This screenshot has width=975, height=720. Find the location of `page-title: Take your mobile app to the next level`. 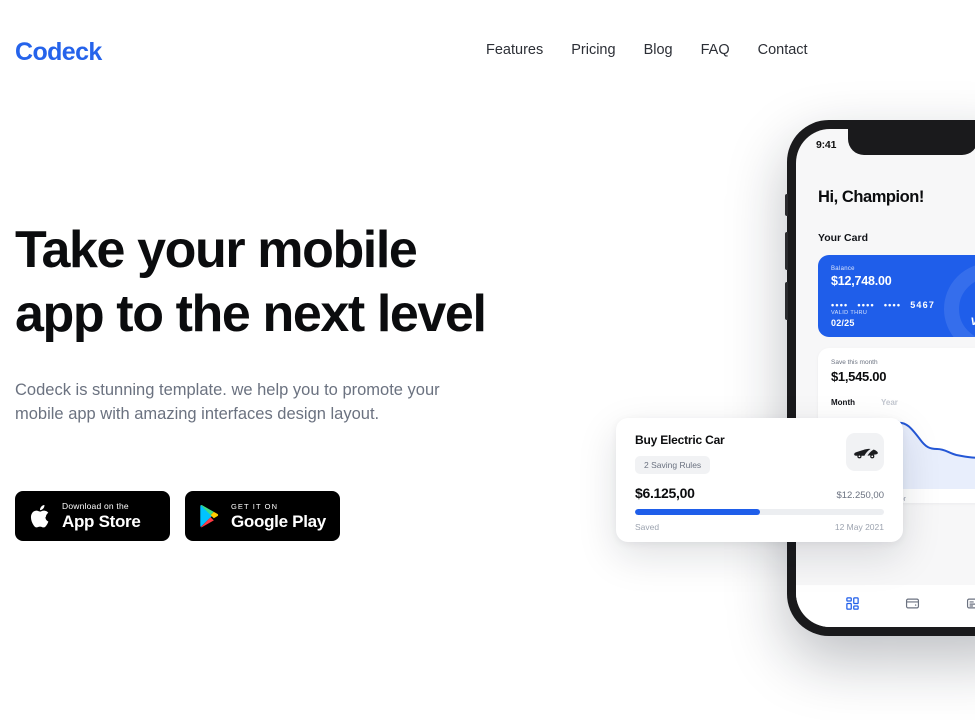

page-title: Take your mobile app to the next level is located at coordinates (315, 282).